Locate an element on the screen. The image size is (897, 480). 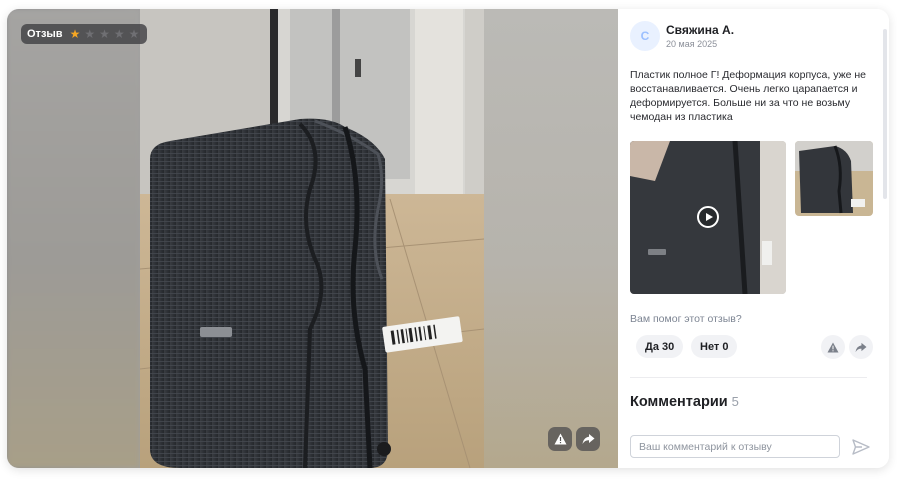
media-blur-left is located at coordinates (73, 238).